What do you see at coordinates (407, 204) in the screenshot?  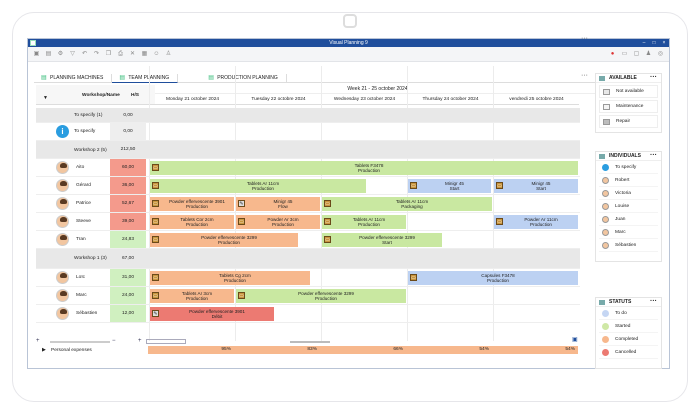 I see `task-bar: ▭ Tablets Ar 11cm Packaging` at bounding box center [407, 204].